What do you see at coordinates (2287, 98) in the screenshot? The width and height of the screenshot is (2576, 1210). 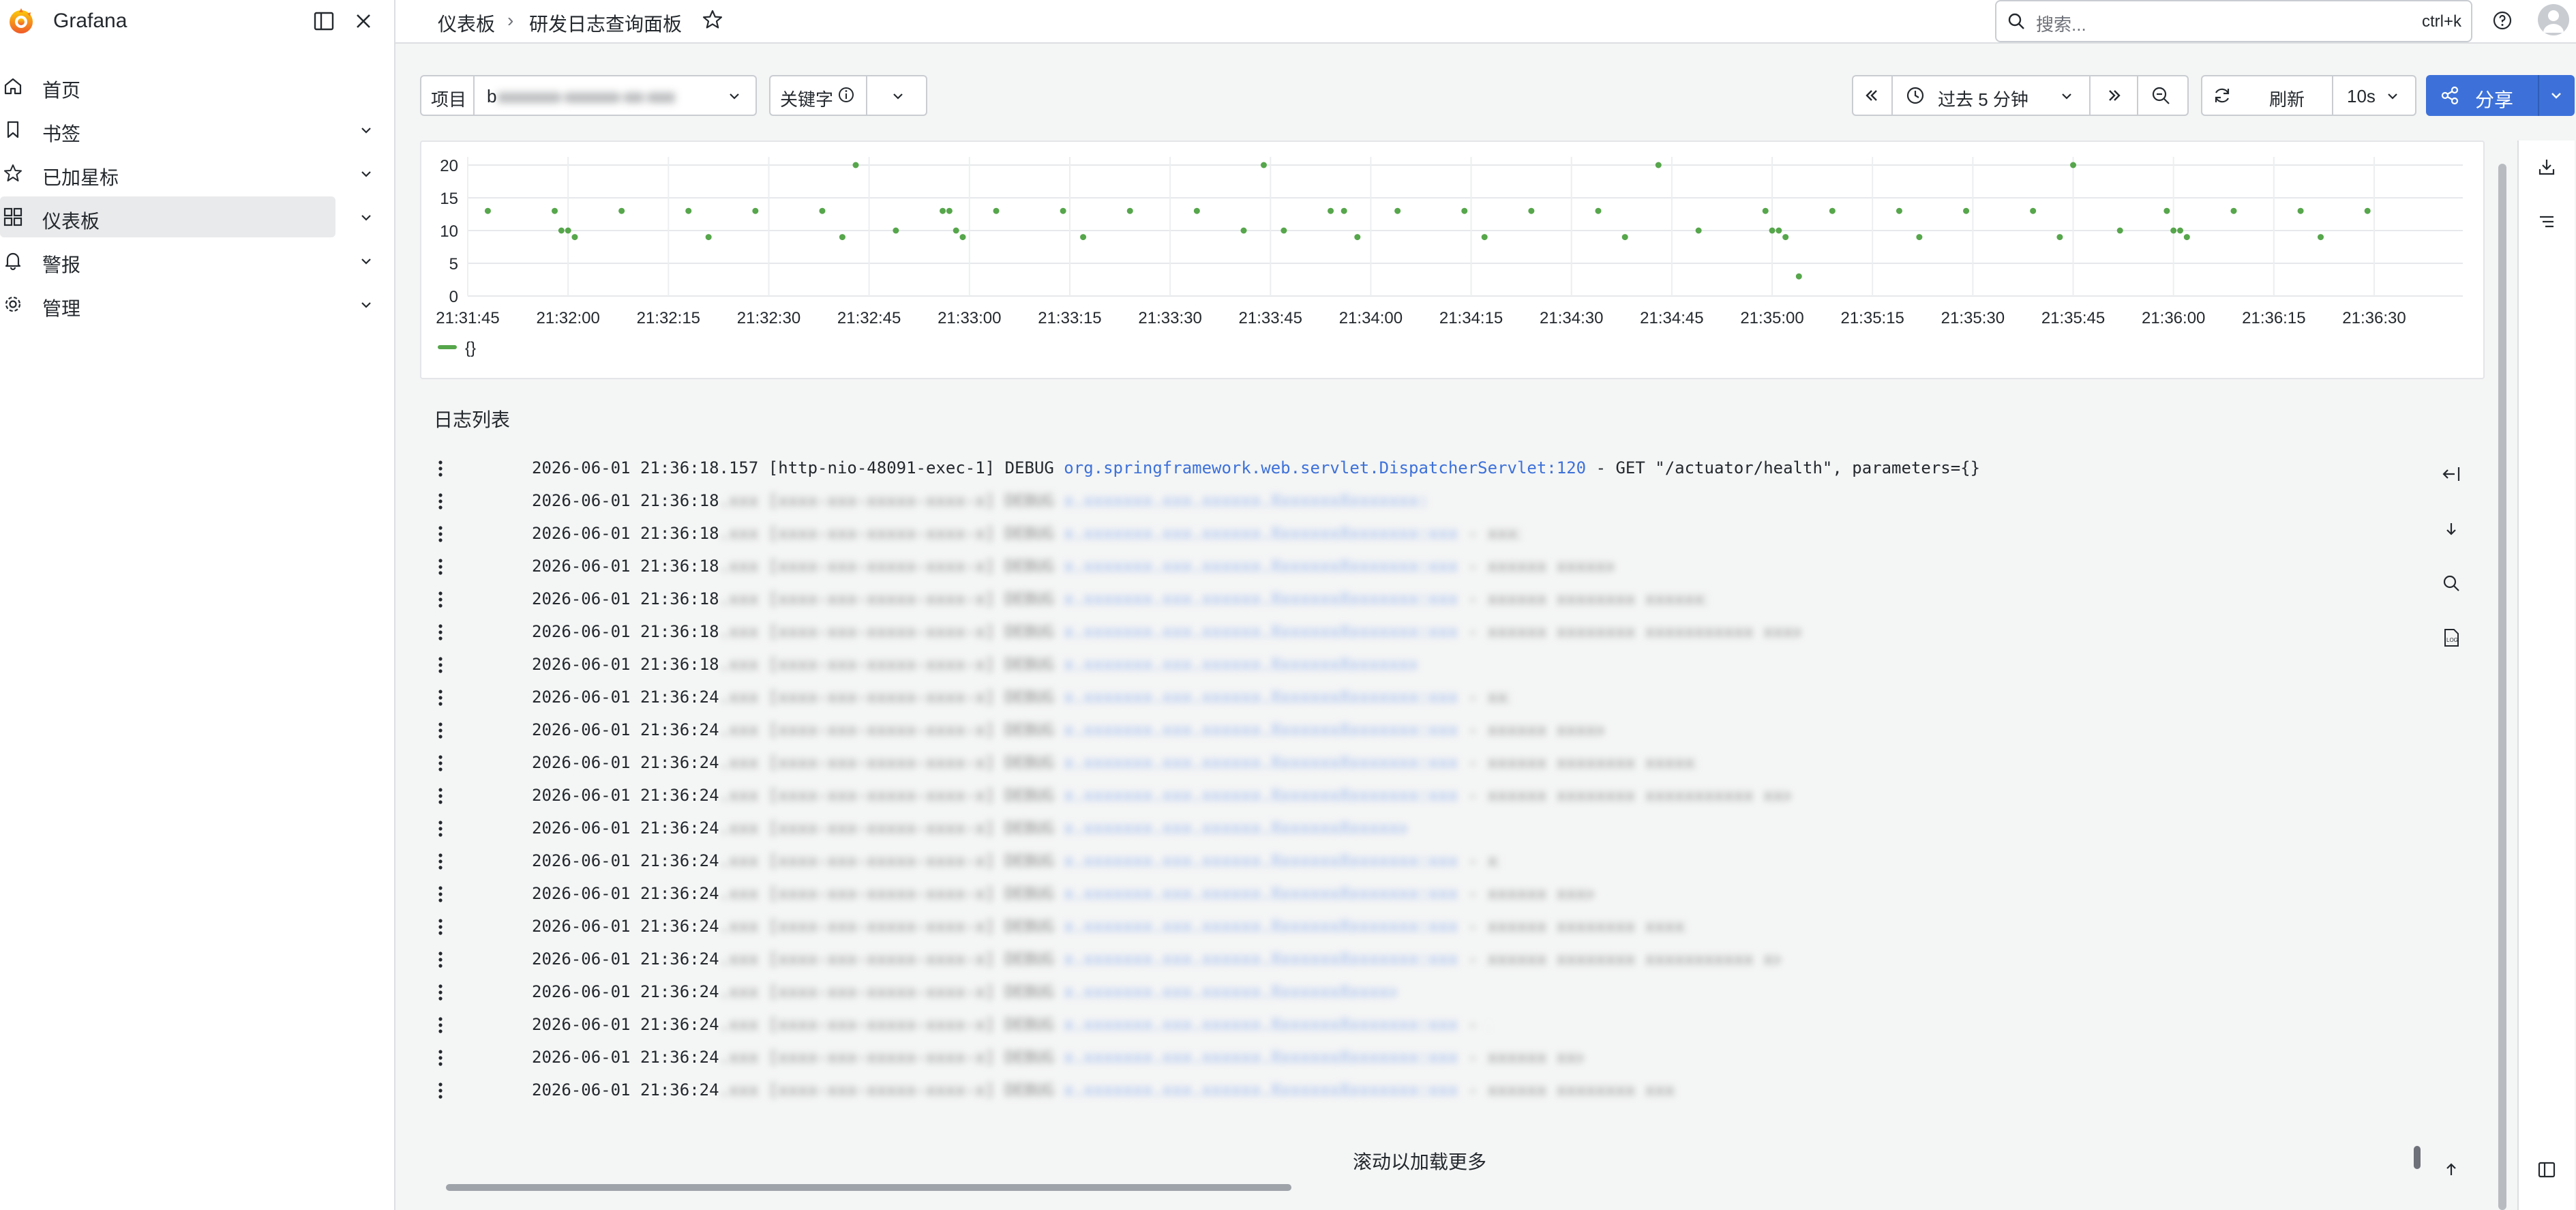 I see `refresh-label: 刷新` at bounding box center [2287, 98].